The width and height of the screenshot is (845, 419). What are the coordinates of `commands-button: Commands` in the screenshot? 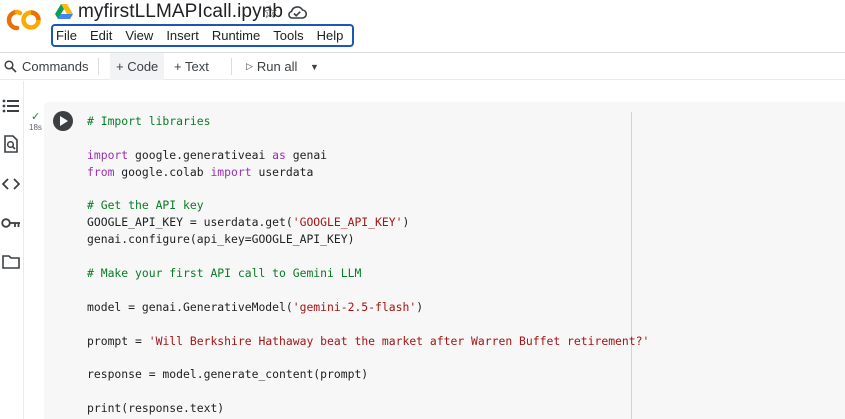 It's located at (46, 66).